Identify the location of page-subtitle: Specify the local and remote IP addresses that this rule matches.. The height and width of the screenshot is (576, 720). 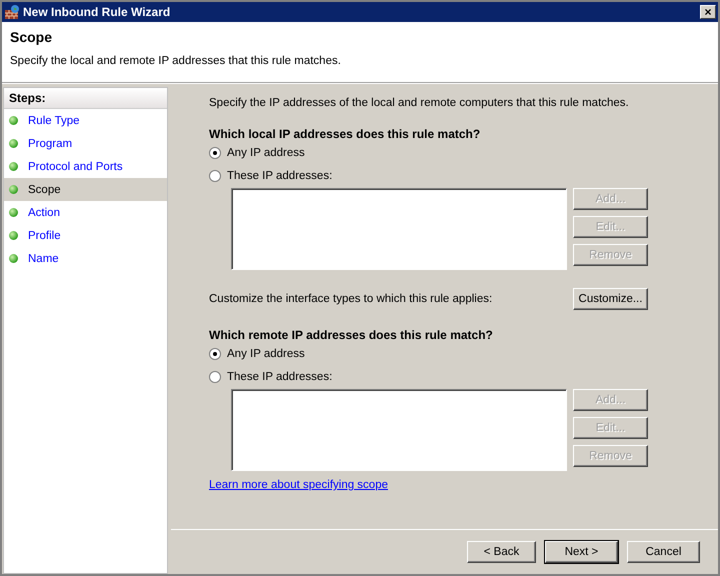
(176, 61).